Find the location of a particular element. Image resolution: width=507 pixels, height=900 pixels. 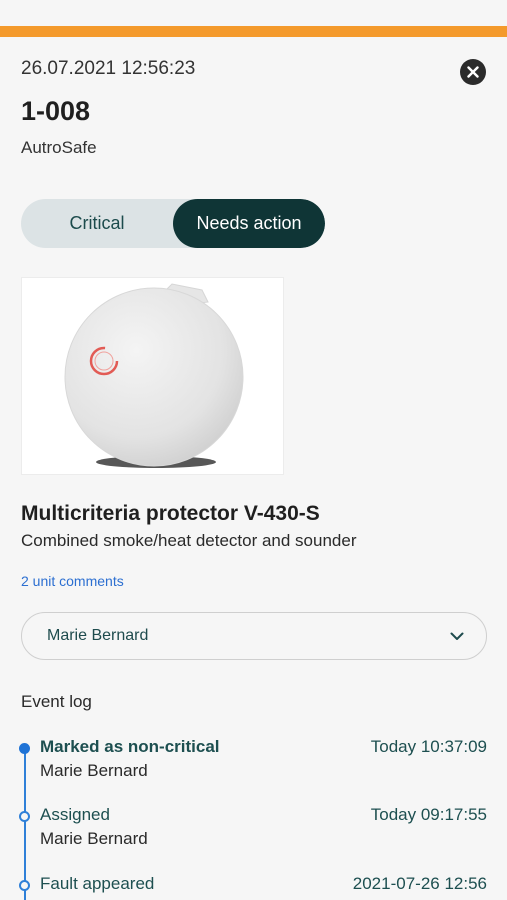

close-button is located at coordinates (473, 72).